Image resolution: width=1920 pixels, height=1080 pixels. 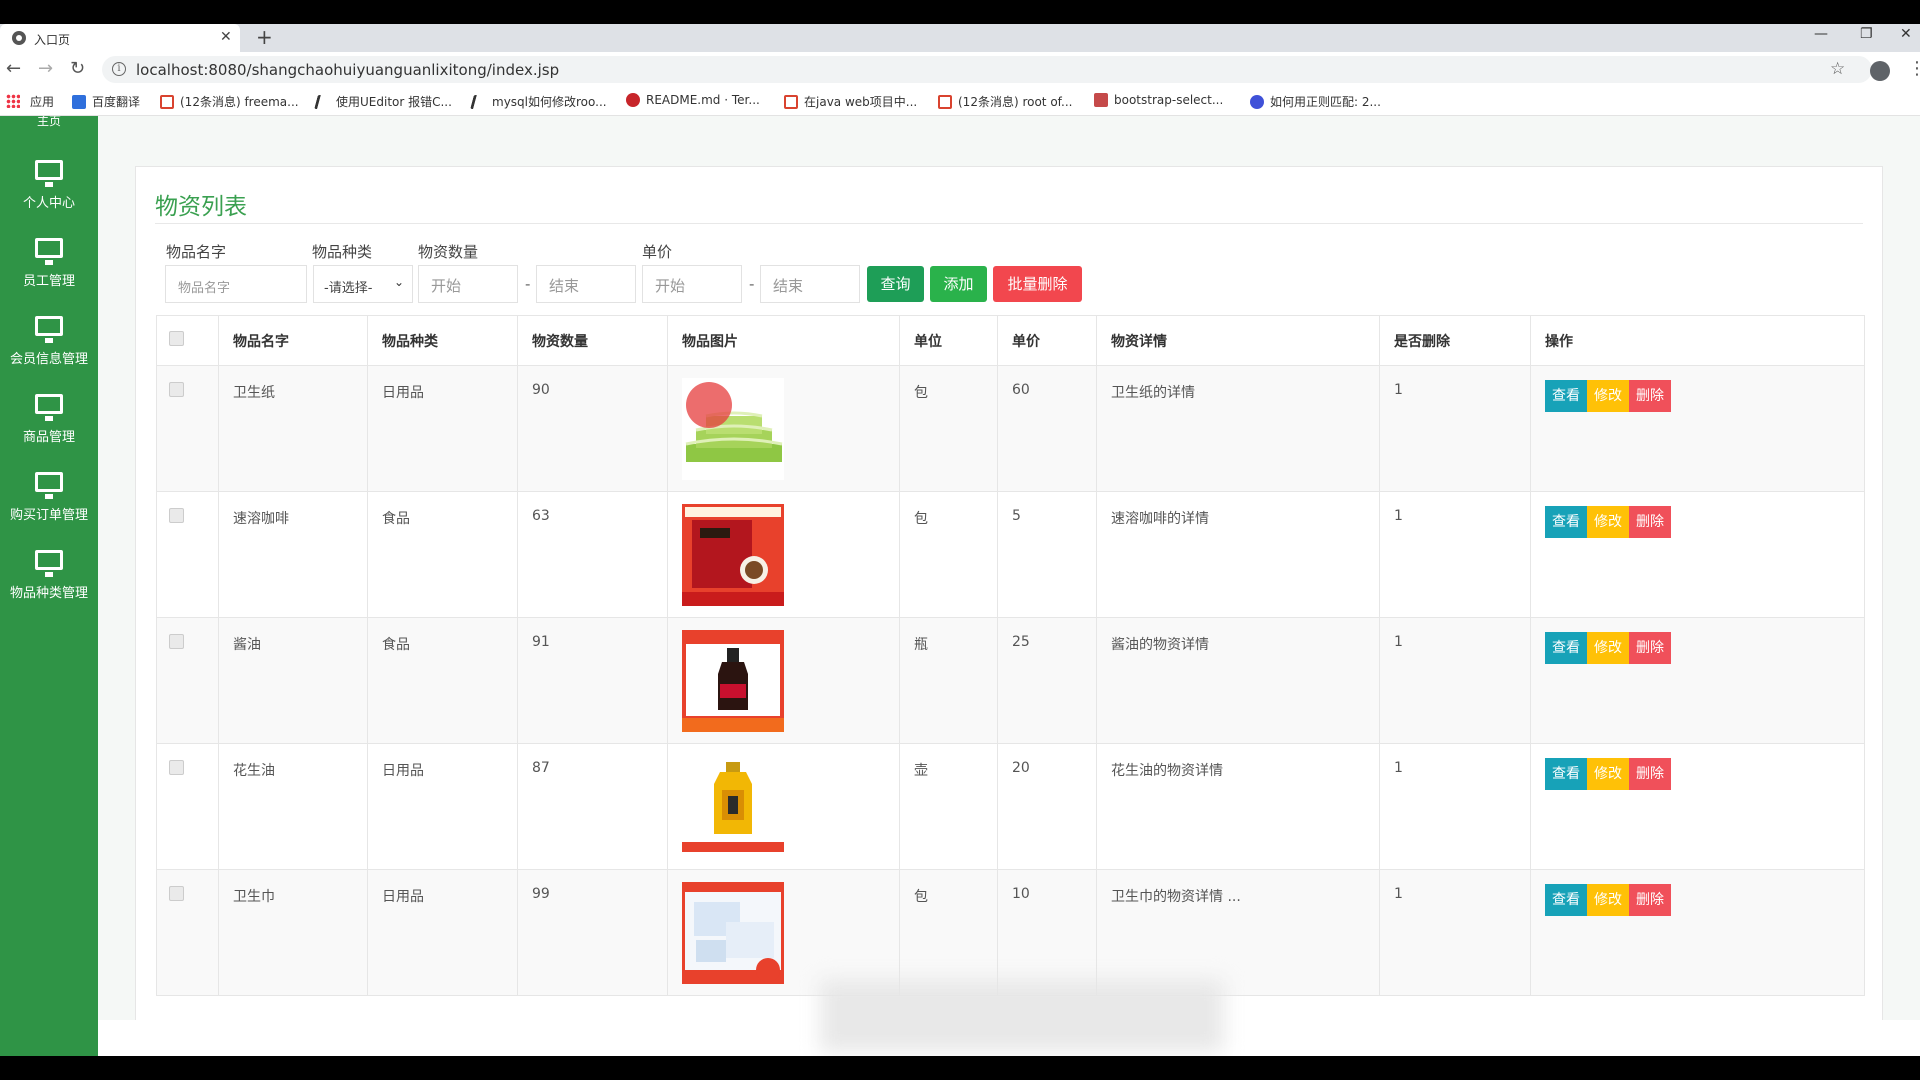 What do you see at coordinates (13, 68) in the screenshot?
I see `back-icon: ←` at bounding box center [13, 68].